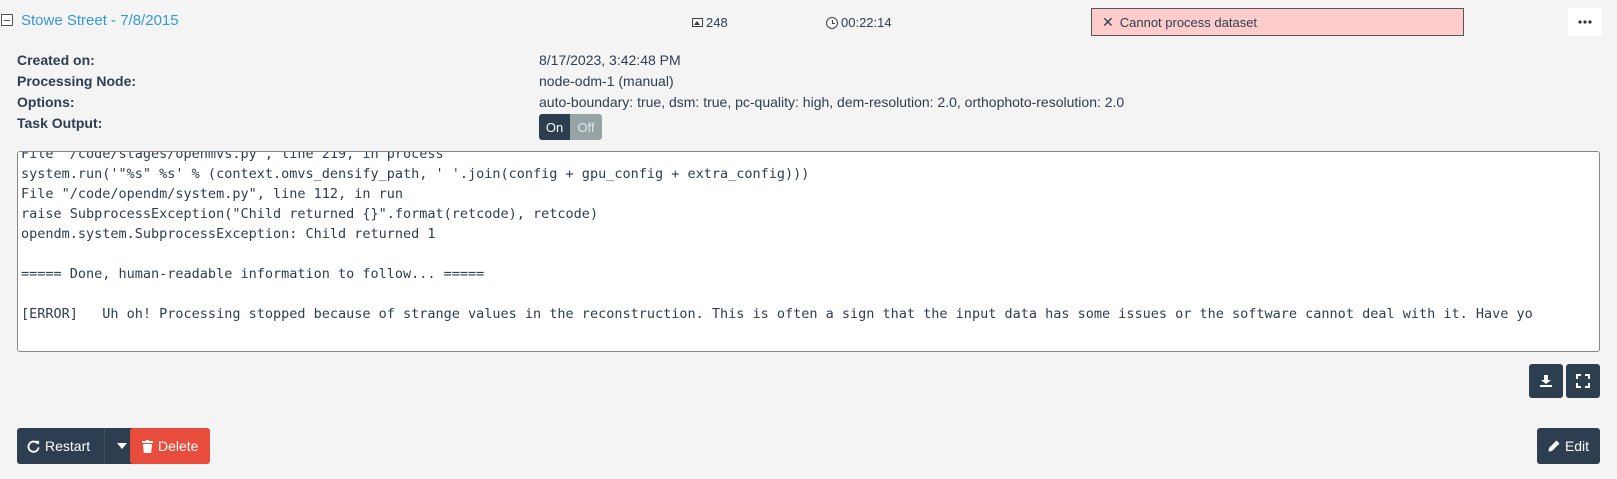  Describe the element at coordinates (697, 22) in the screenshot. I see `image-icon` at that location.